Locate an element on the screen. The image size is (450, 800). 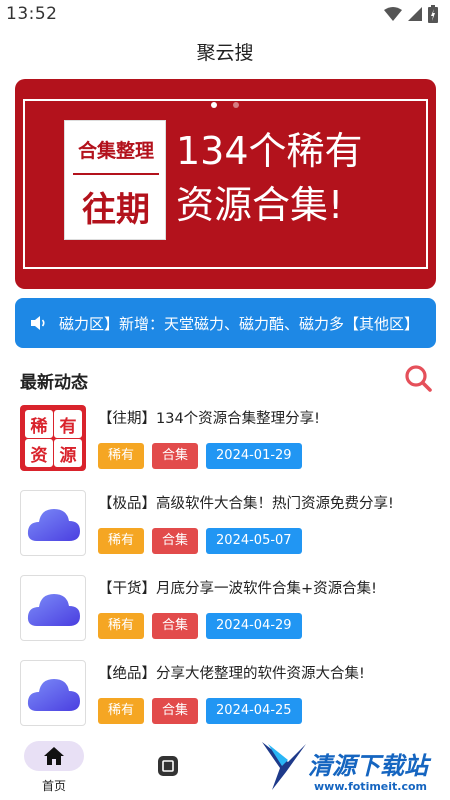
status-time: 13:52 is located at coordinates (32, 14).